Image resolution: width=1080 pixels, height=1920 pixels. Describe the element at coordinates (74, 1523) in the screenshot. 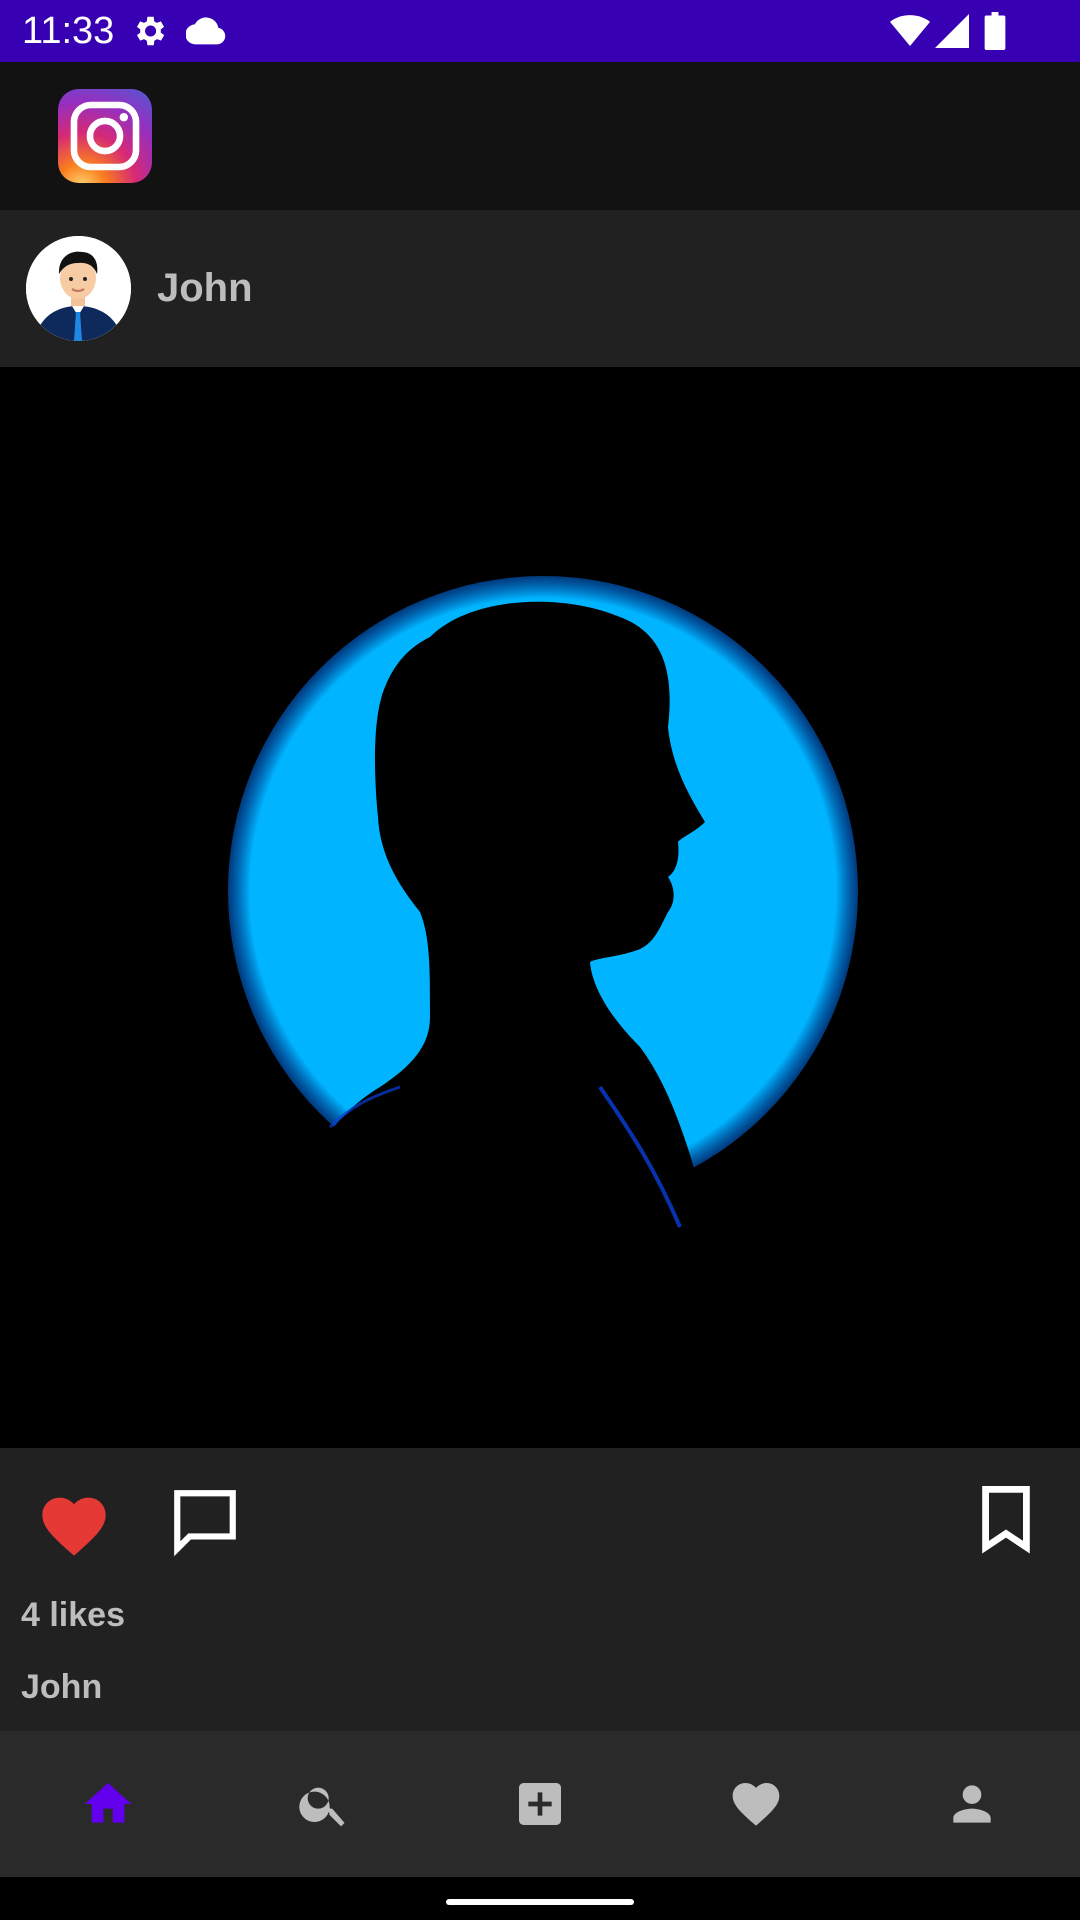

I see `like-heart-icon` at that location.